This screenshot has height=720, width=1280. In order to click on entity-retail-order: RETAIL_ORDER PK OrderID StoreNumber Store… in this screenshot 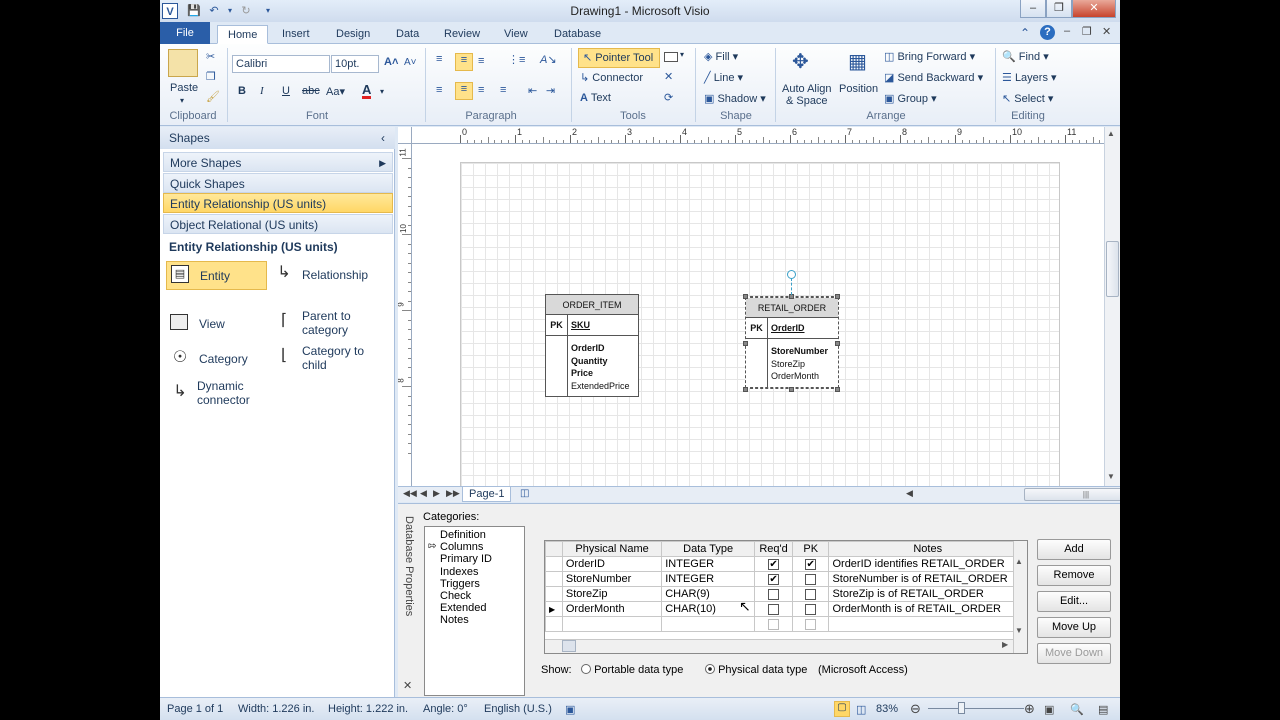, I will do `click(792, 342)`.